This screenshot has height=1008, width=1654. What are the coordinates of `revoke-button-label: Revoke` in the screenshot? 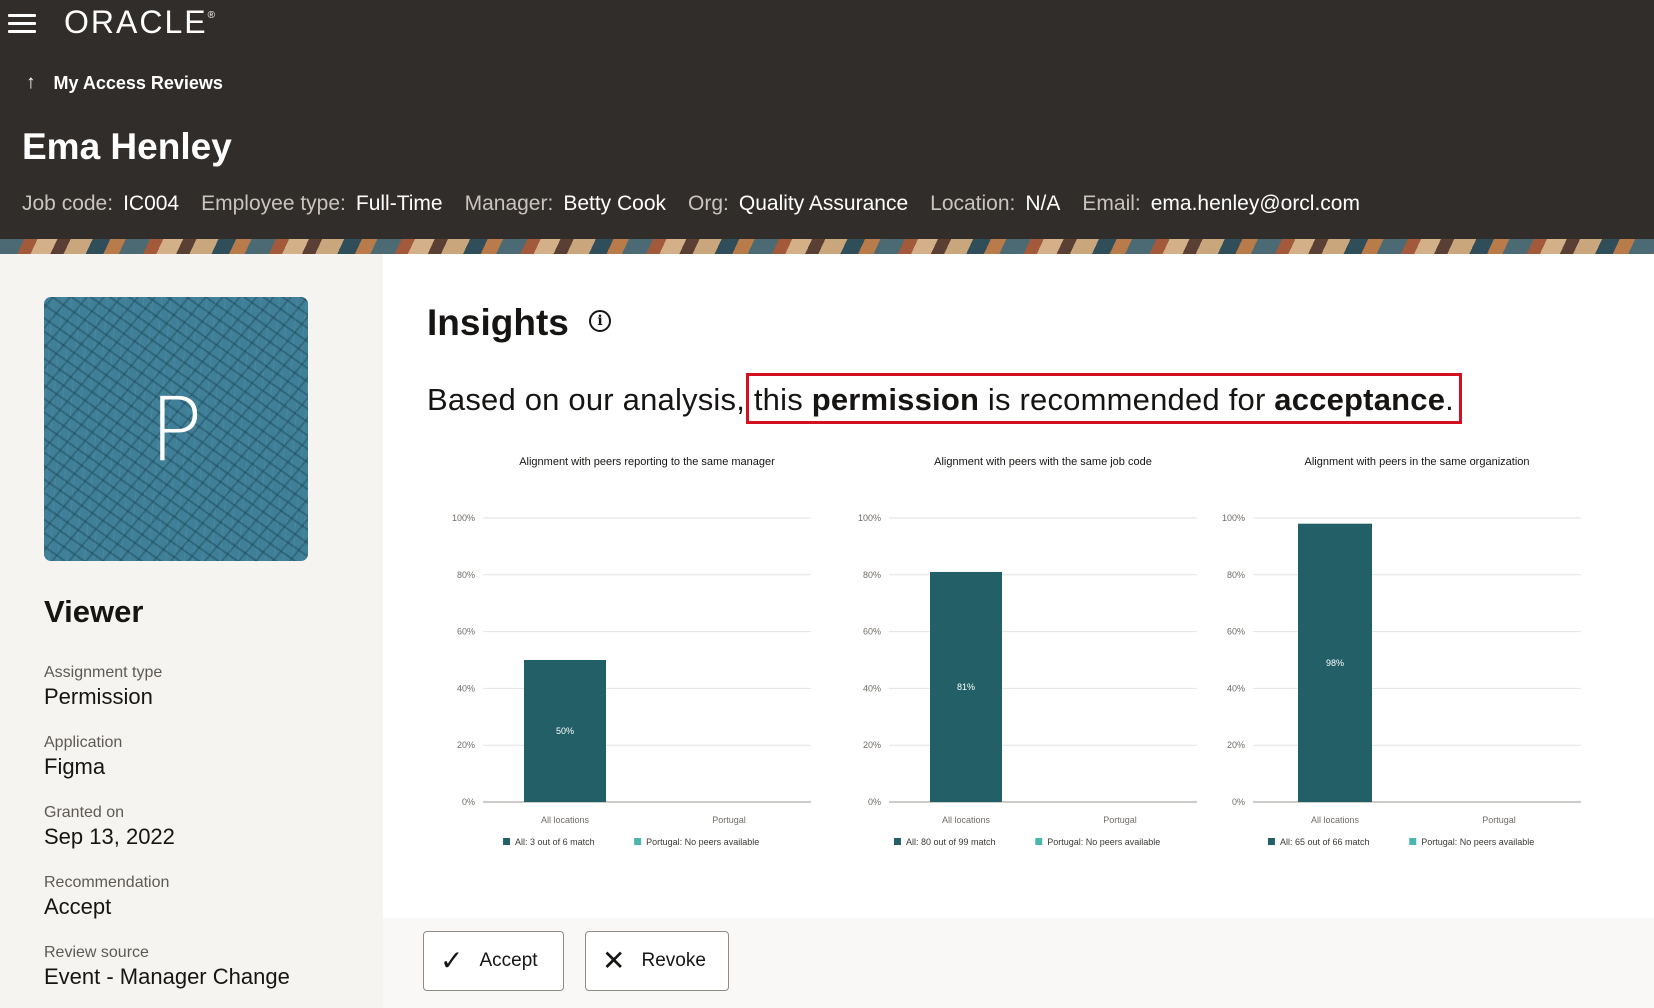 It's located at (673, 960).